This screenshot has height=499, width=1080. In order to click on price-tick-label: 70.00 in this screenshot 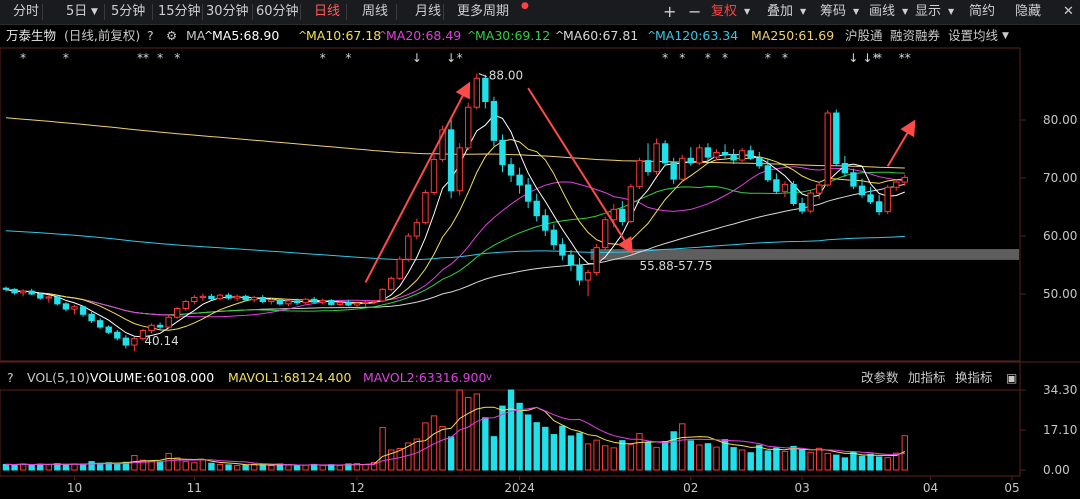, I will do `click(1060, 178)`.